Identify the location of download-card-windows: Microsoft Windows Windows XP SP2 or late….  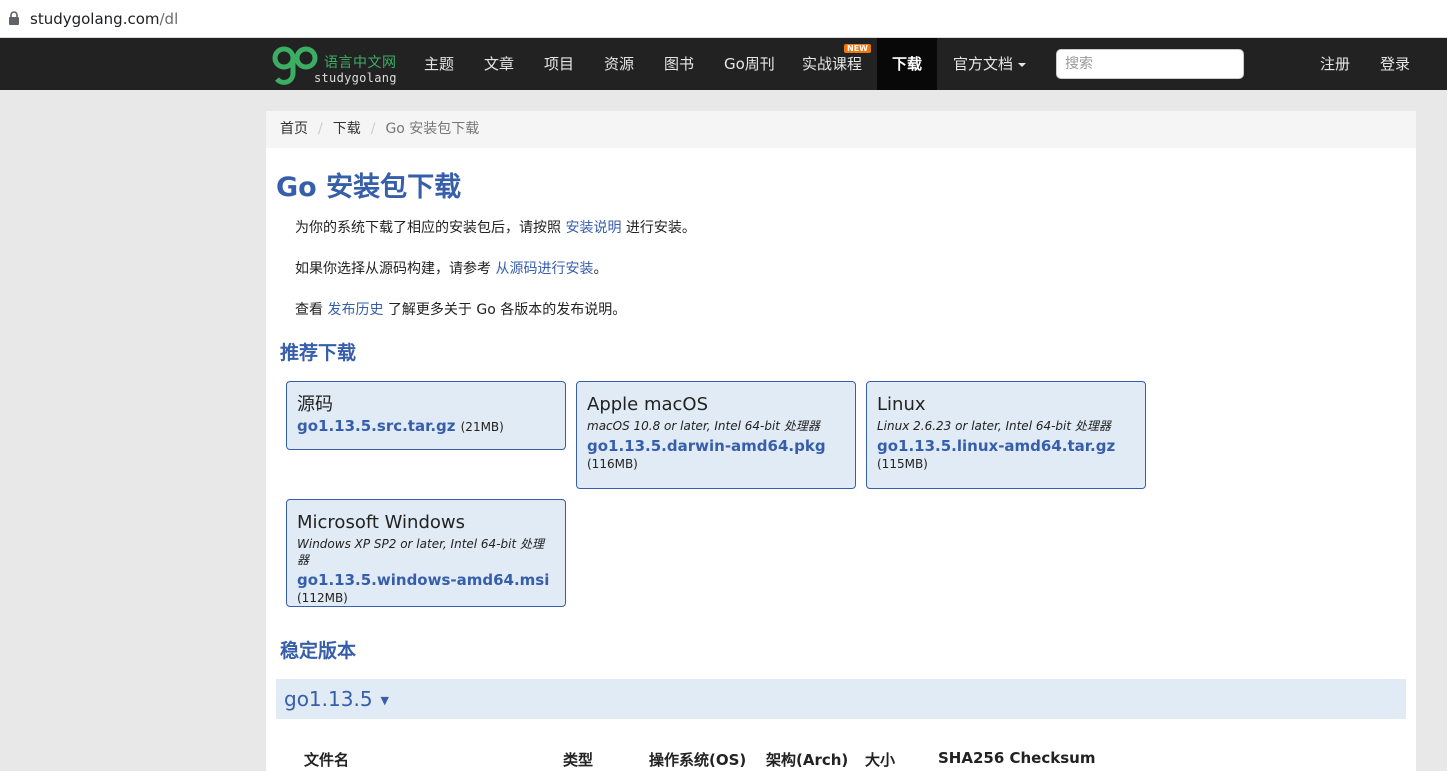
(426, 553).